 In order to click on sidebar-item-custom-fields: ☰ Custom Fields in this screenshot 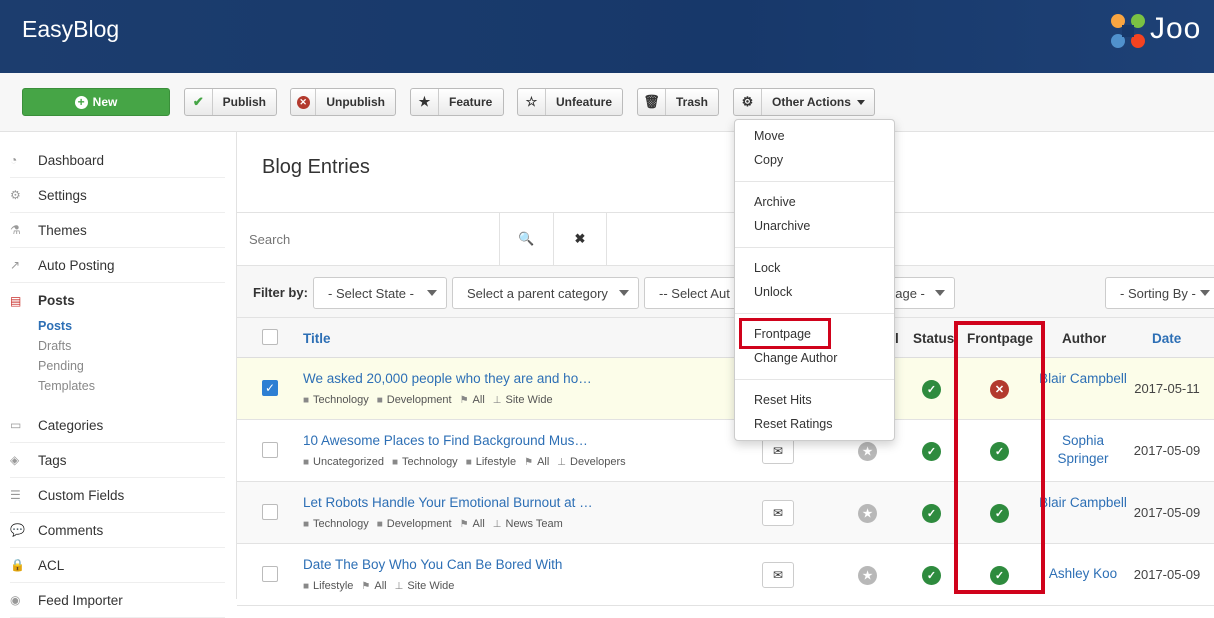, I will do `click(117, 495)`.